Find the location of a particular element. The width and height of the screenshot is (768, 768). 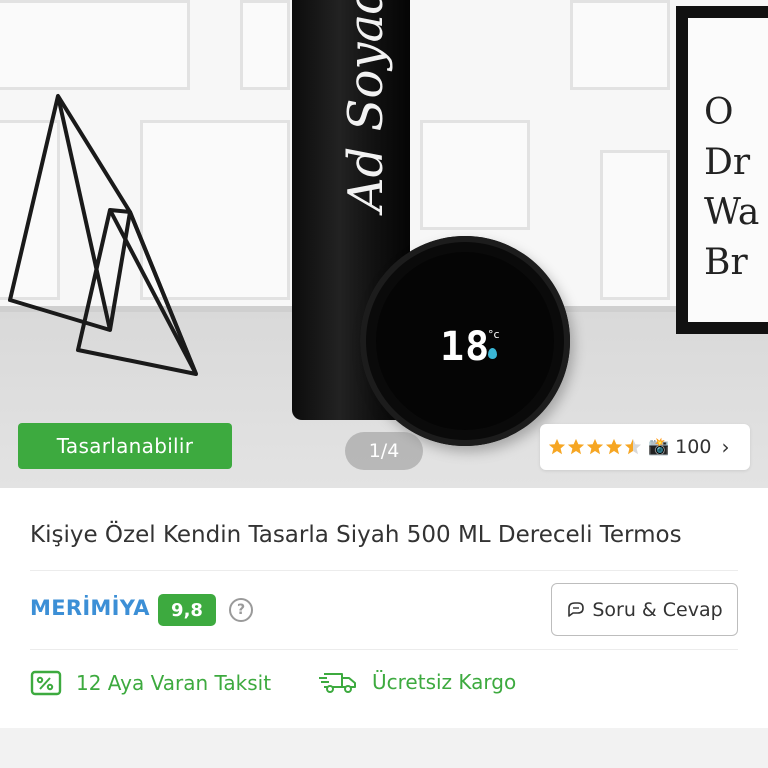

qa-button: Soru & Cevap is located at coordinates (644, 609).